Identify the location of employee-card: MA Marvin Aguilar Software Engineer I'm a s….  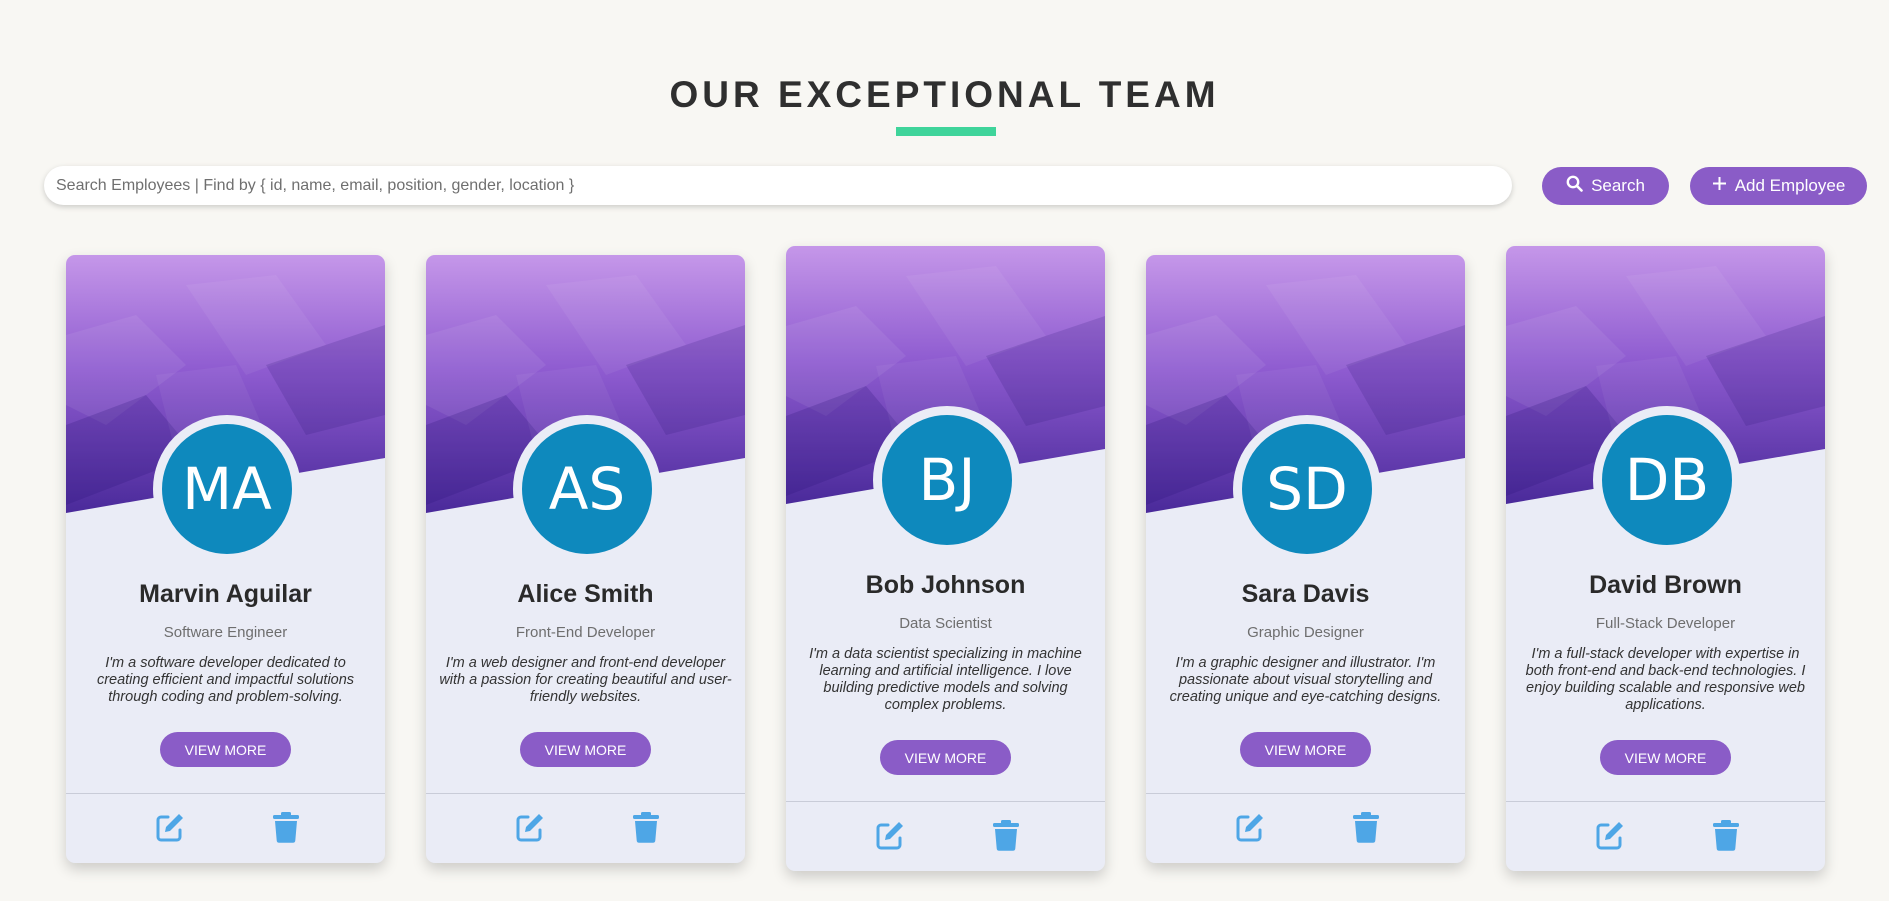
(225, 559).